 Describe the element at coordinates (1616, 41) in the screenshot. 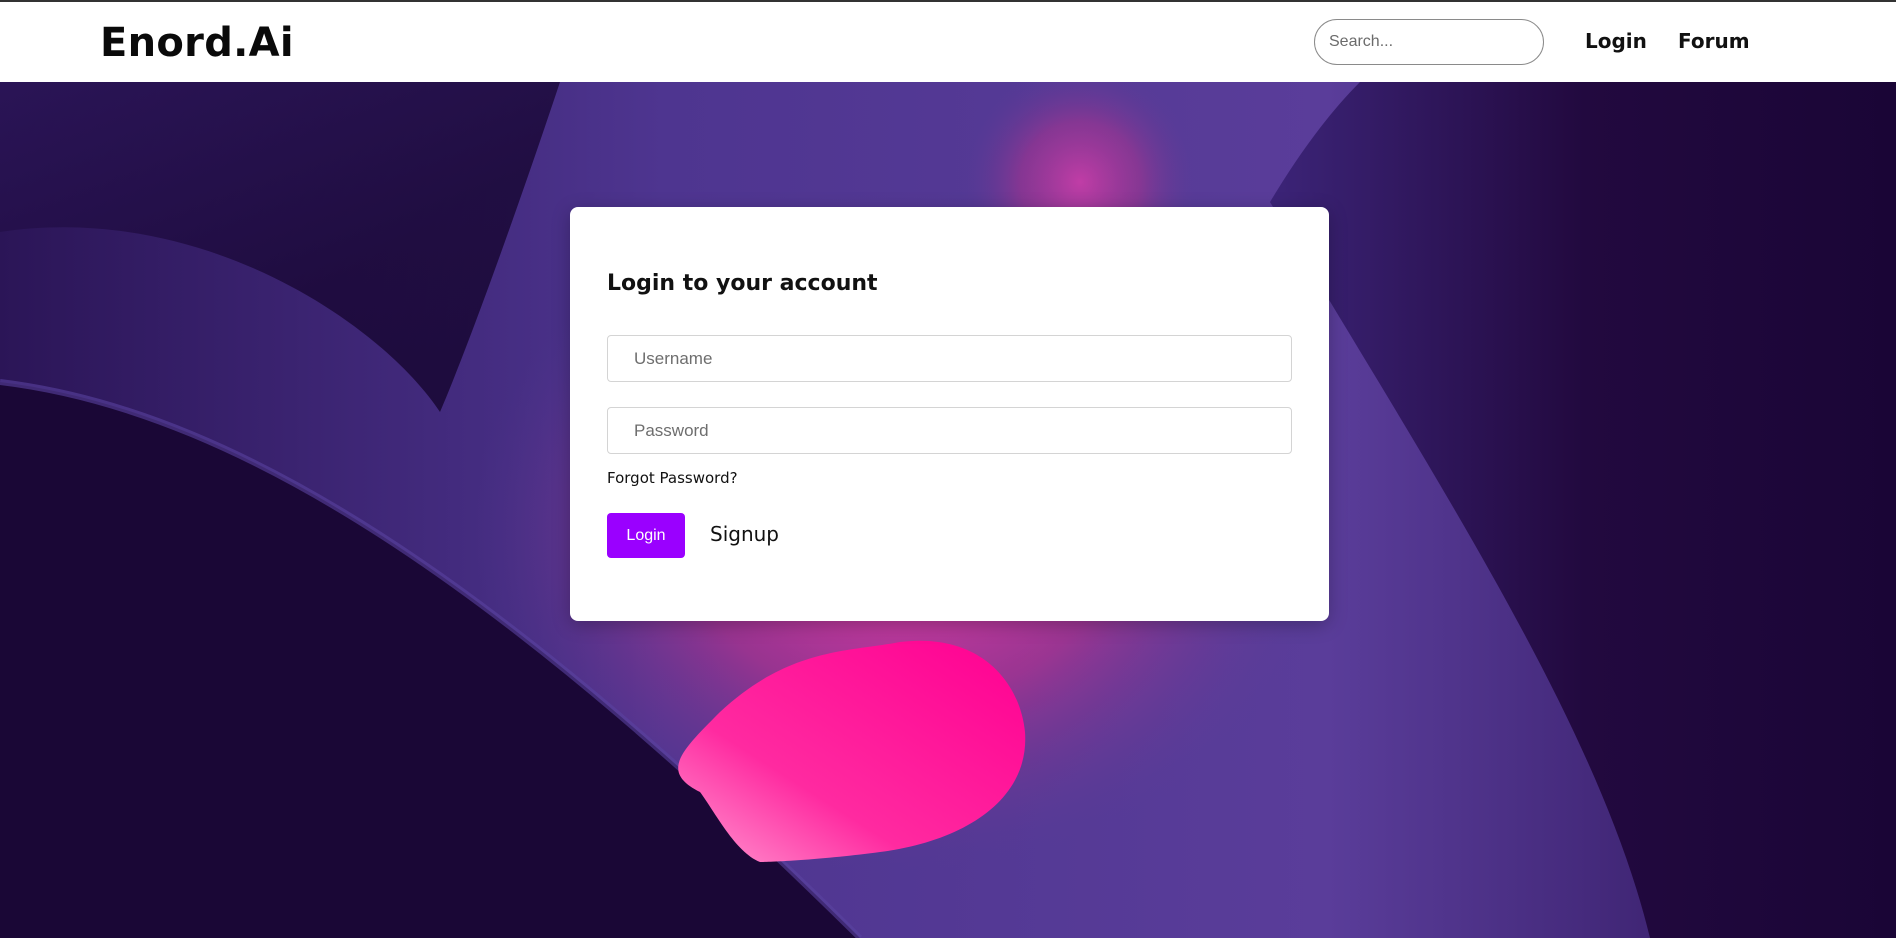

I see `nav-login-link: Login` at that location.